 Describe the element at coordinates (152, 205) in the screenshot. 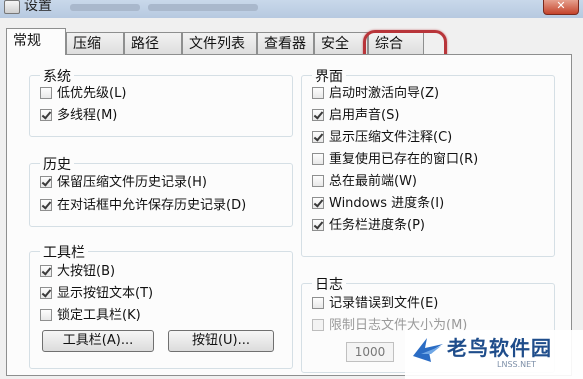

I see `option-label: 在对话框中允许保存历史记录(D)` at that location.